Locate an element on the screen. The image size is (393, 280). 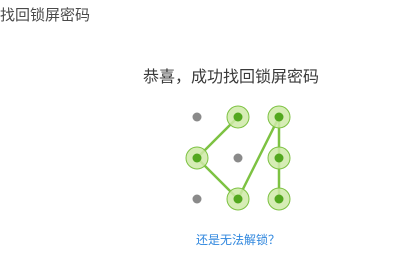
success-message: 恭喜，成功找回锁屏密码 is located at coordinates (231, 76).